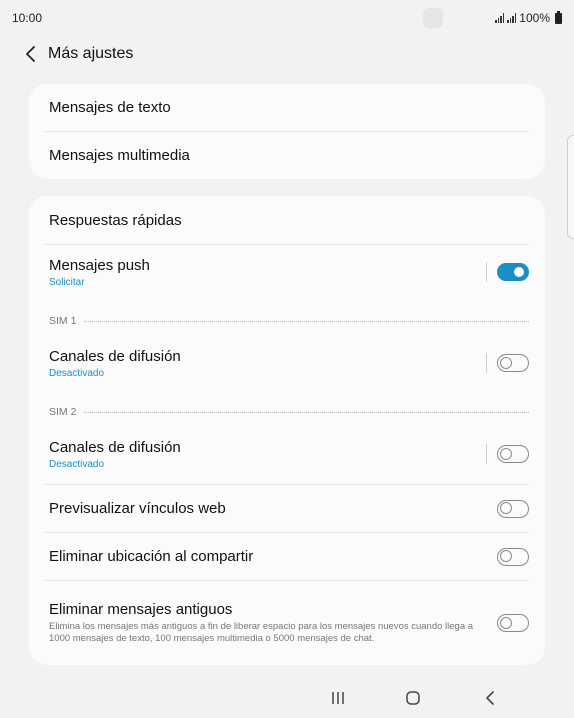 The height and width of the screenshot is (718, 574). I want to click on item-subtitle: Solicitar, so click(67, 282).